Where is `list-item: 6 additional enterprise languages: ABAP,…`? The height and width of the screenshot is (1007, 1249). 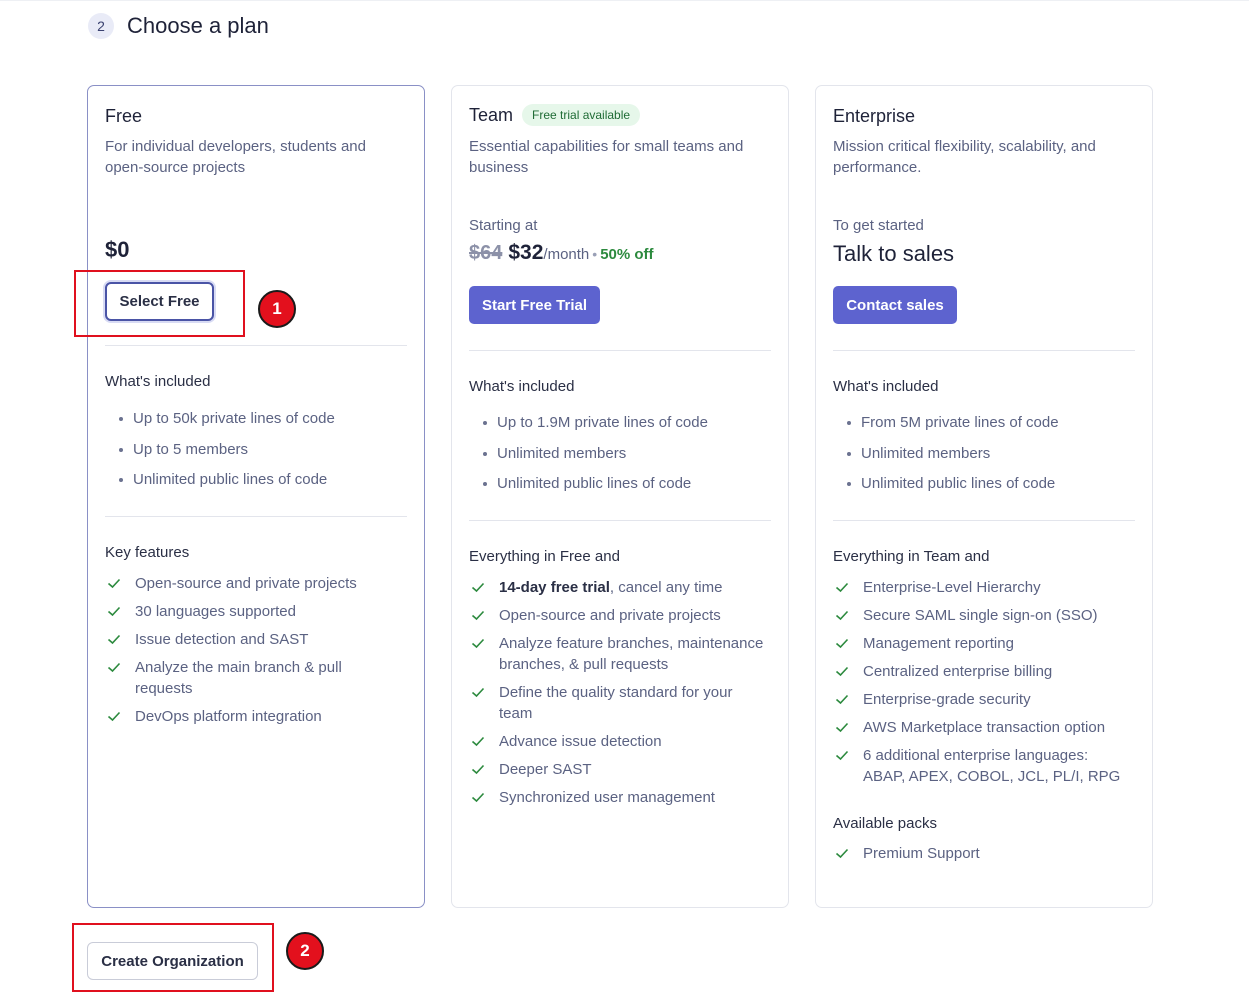 list-item: 6 additional enterprise languages: ABAP,… is located at coordinates (983, 766).